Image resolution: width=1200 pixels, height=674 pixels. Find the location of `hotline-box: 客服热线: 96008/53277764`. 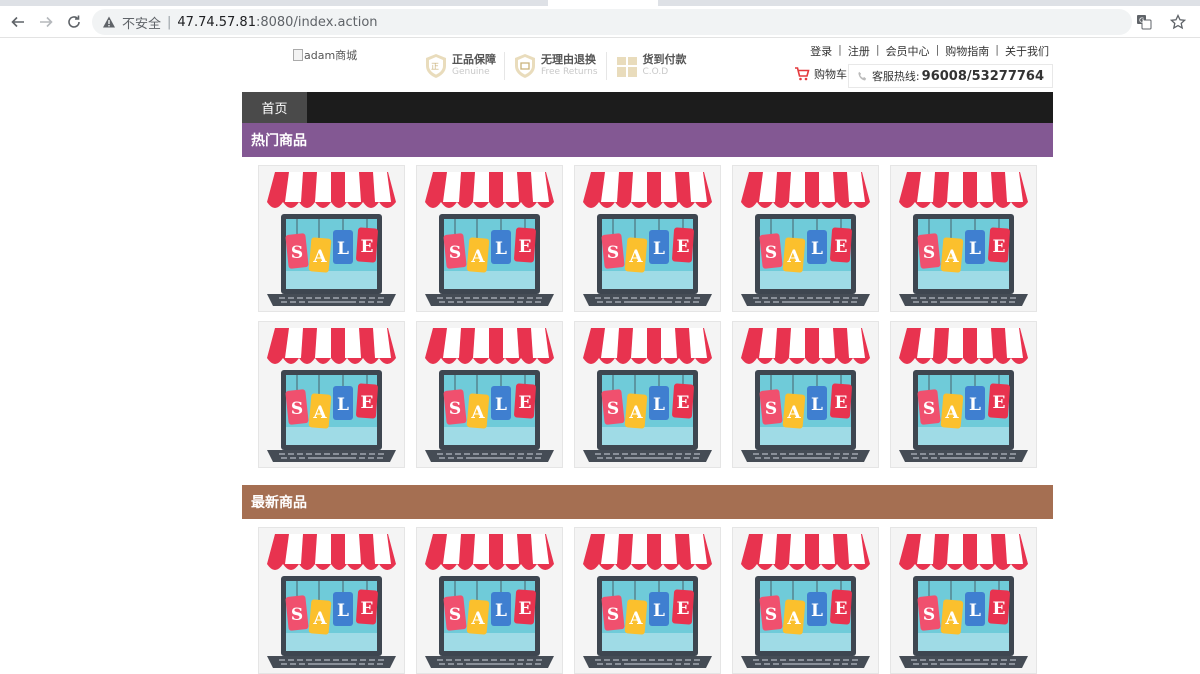

hotline-box: 客服热线: 96008/53277764 is located at coordinates (950, 76).